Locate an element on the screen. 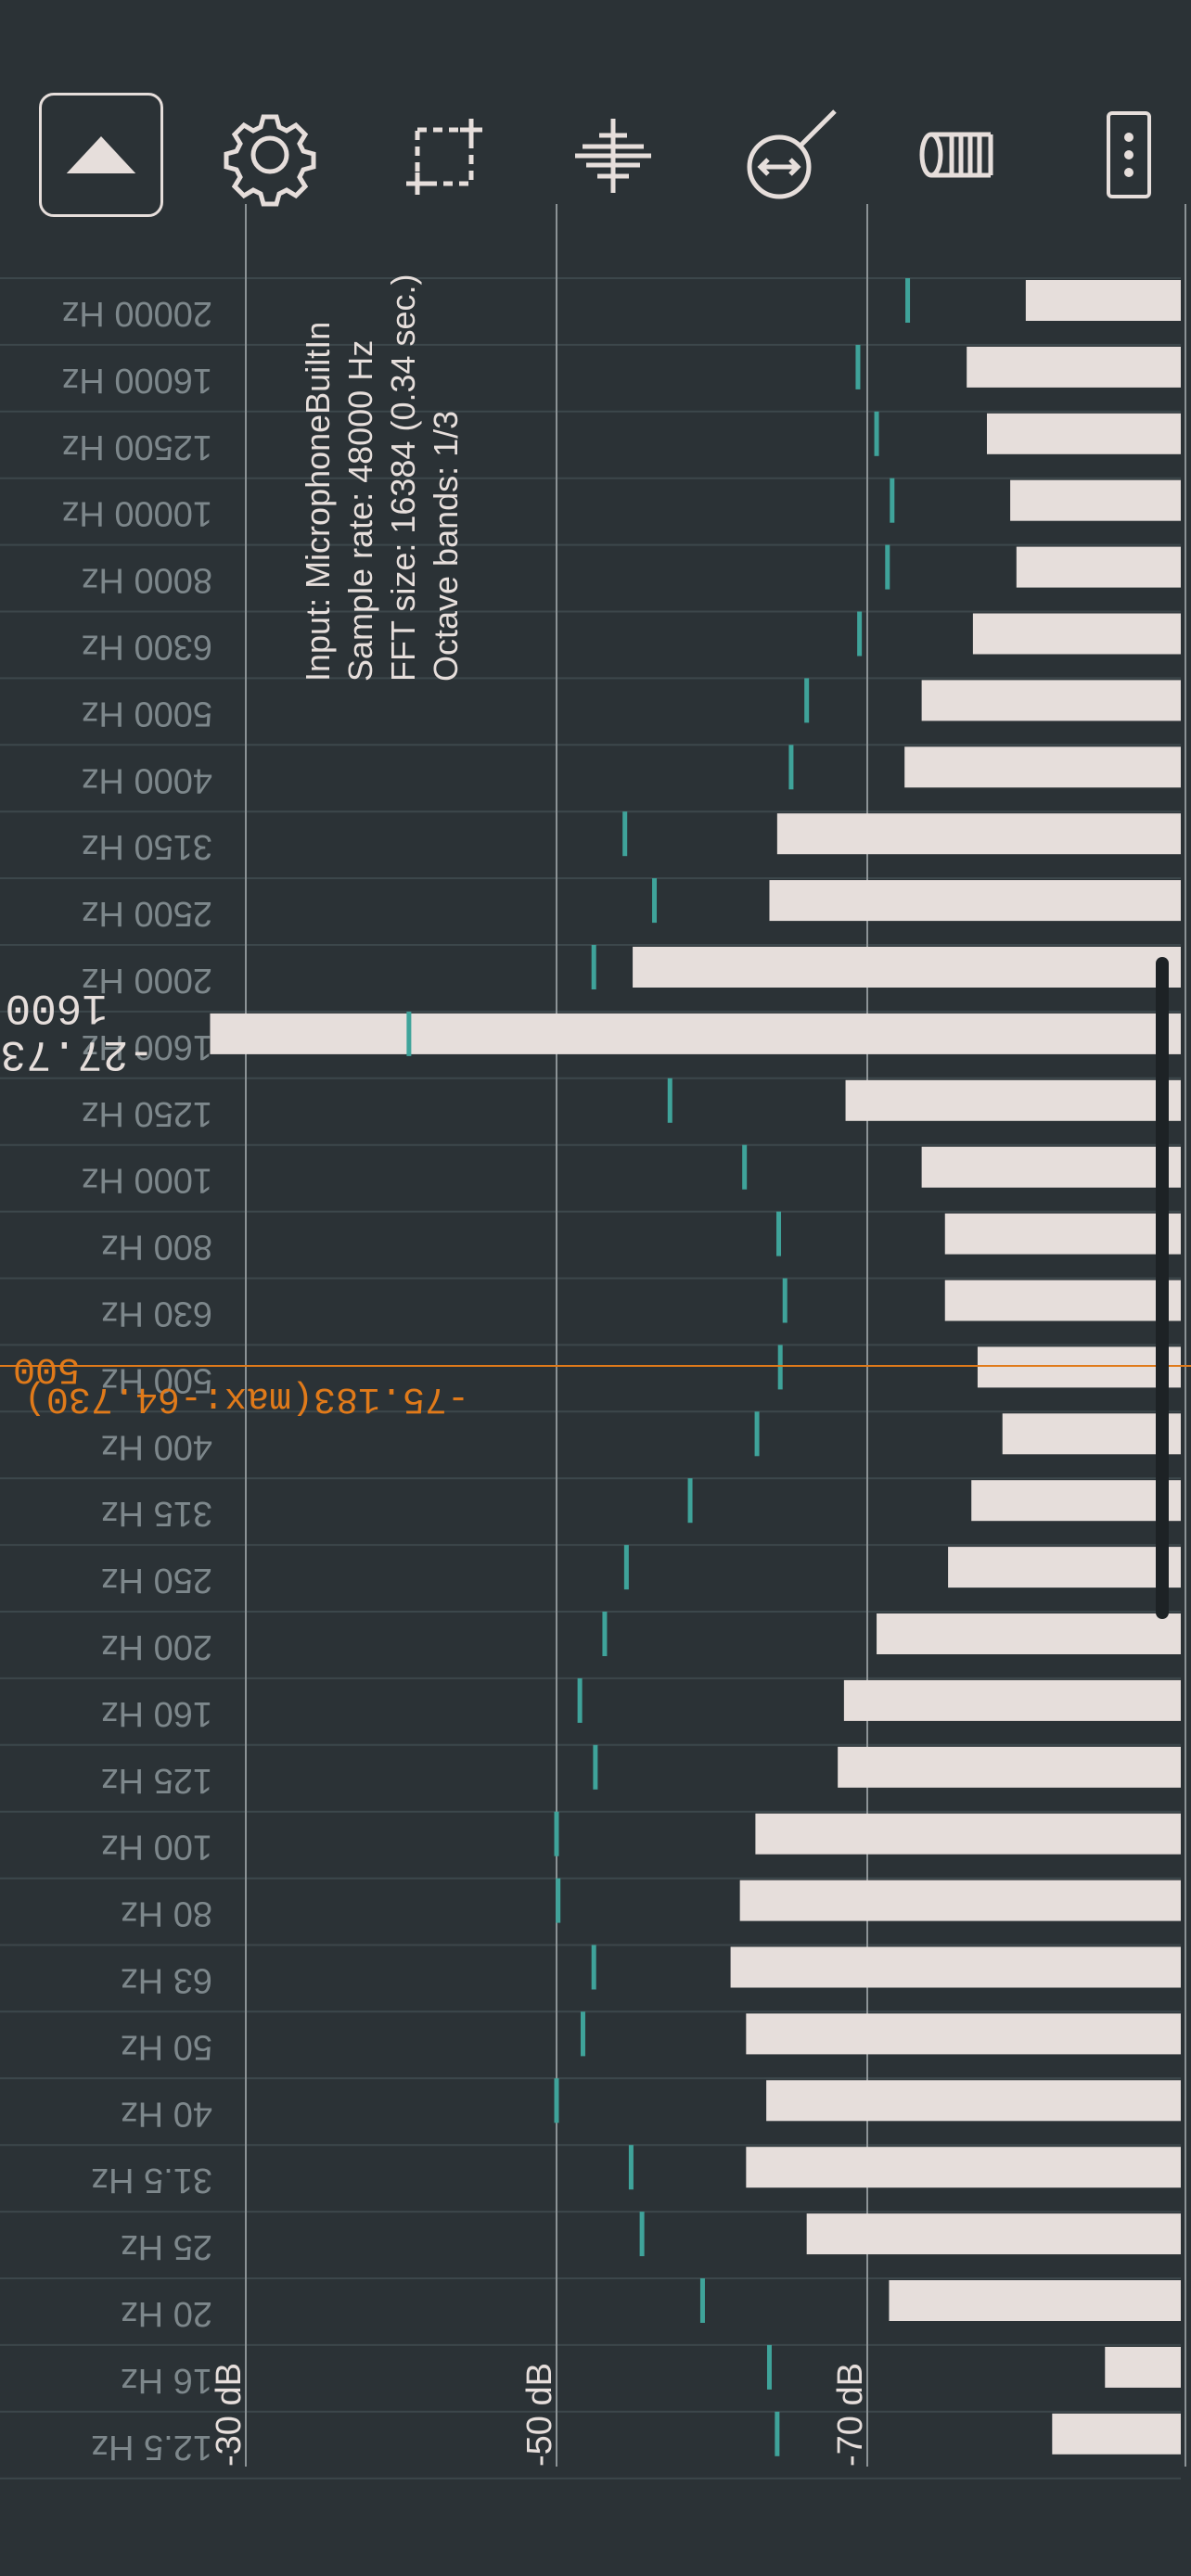 This screenshot has height=2576, width=1191. band-label: 16 Hz is located at coordinates (166, 2380).